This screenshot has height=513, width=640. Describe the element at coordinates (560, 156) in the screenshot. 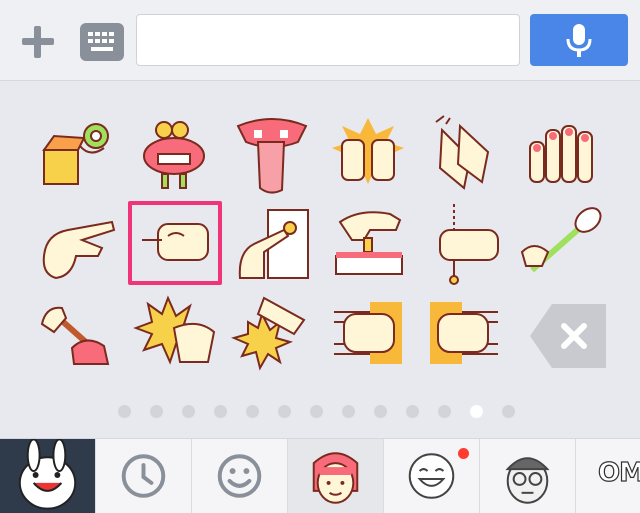

I see `painted-nails-sticker` at that location.